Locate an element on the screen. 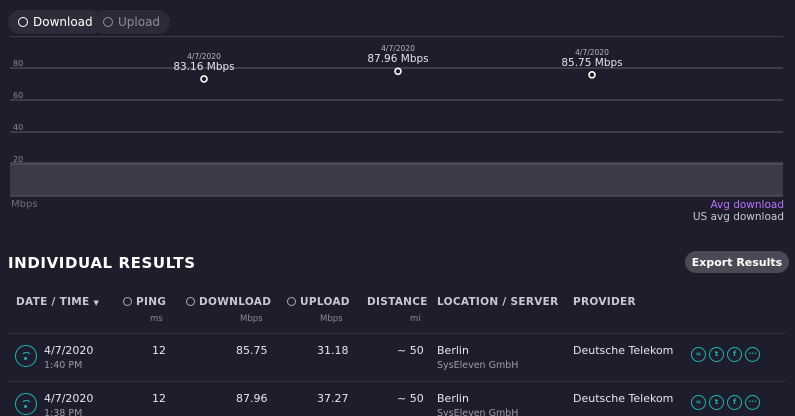 The height and width of the screenshot is (416, 795). col-ping-label: PING is located at coordinates (151, 302).